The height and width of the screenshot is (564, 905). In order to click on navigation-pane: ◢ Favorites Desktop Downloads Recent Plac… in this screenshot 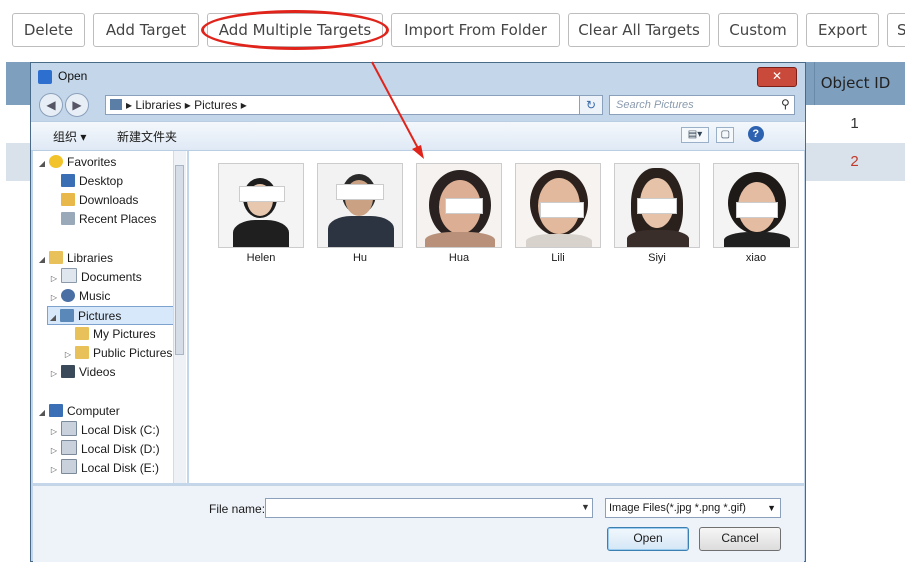, I will do `click(110, 317)`.